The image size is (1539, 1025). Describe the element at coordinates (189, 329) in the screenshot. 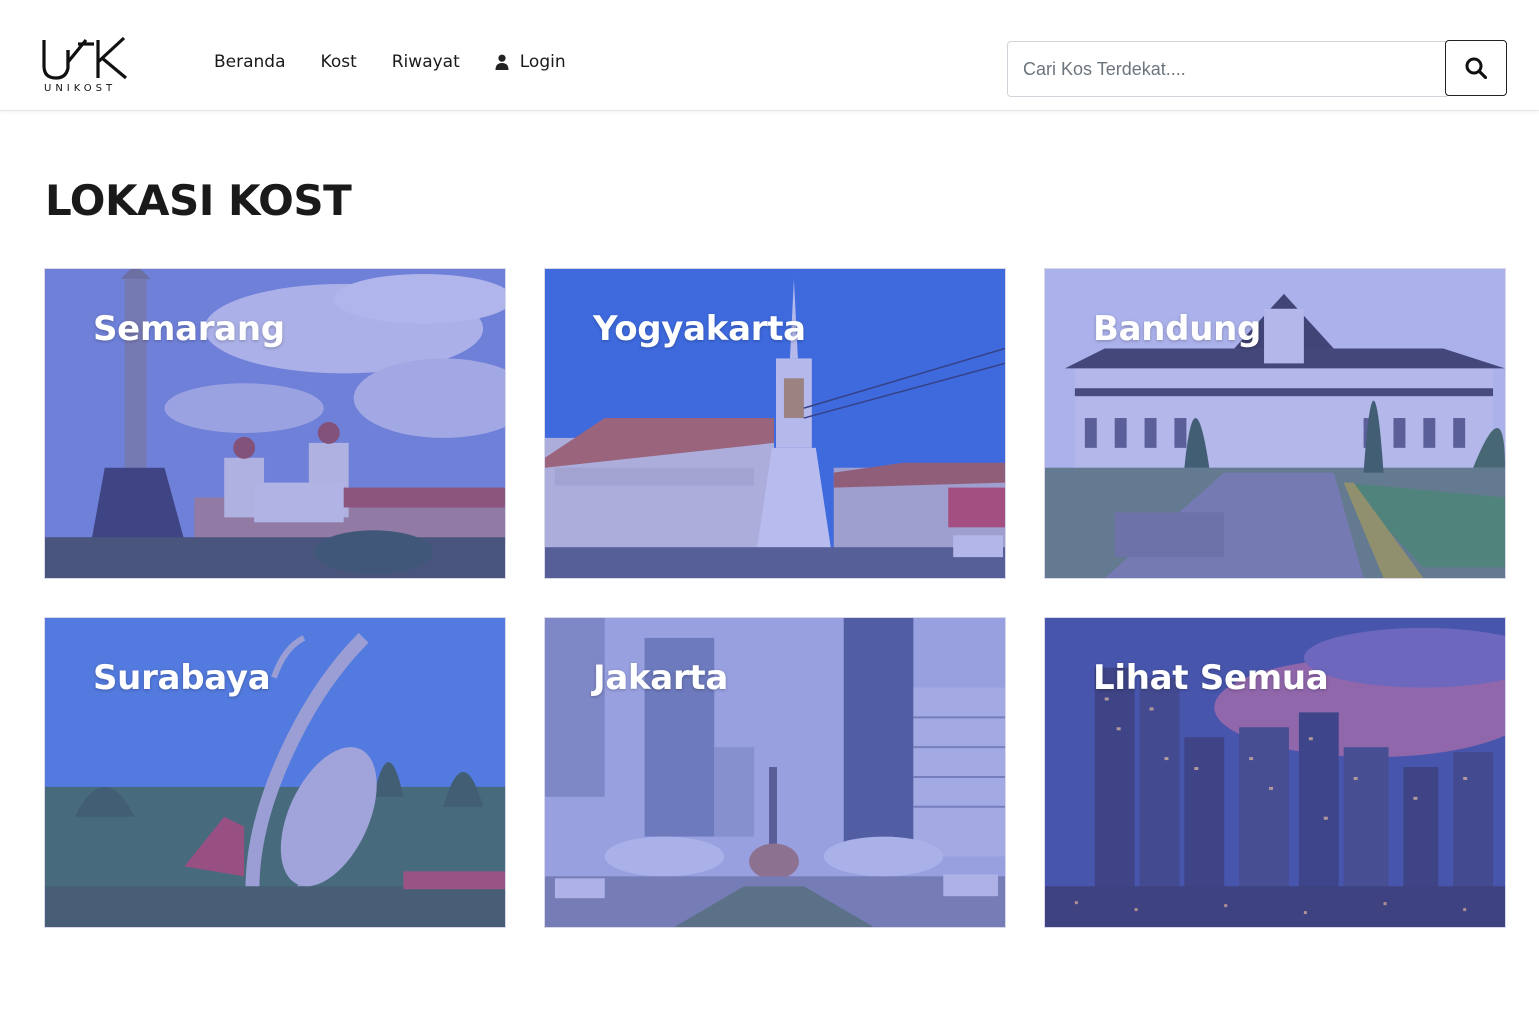

I see `location-label: Semarang` at that location.